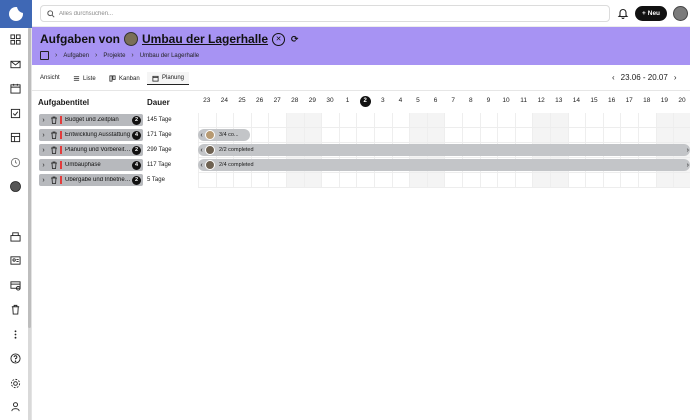 The image size is (690, 420). I want to click on calendar-icon, so click(15, 88).